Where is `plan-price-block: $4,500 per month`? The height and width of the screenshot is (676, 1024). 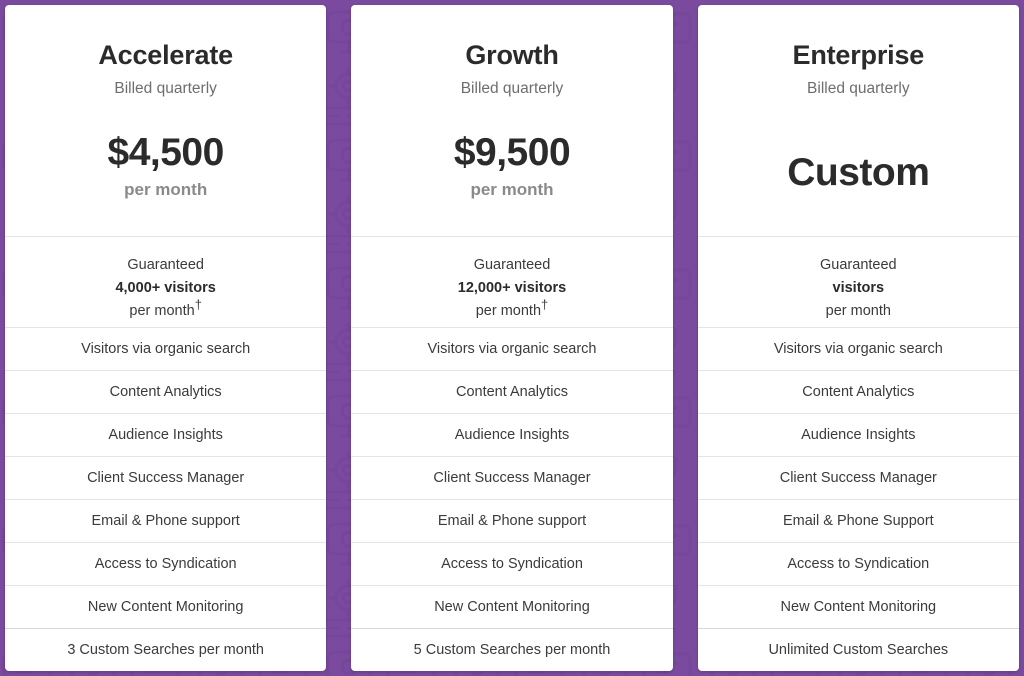
plan-price-block: $4,500 per month is located at coordinates (165, 183).